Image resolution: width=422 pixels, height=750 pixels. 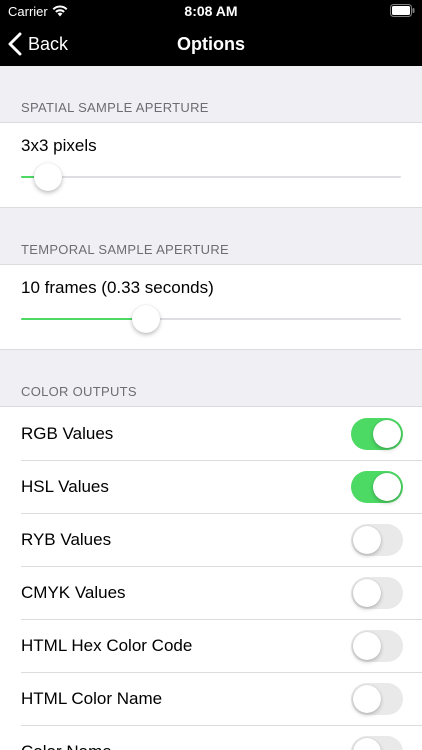 I want to click on page-title: Options, so click(x=211, y=44).